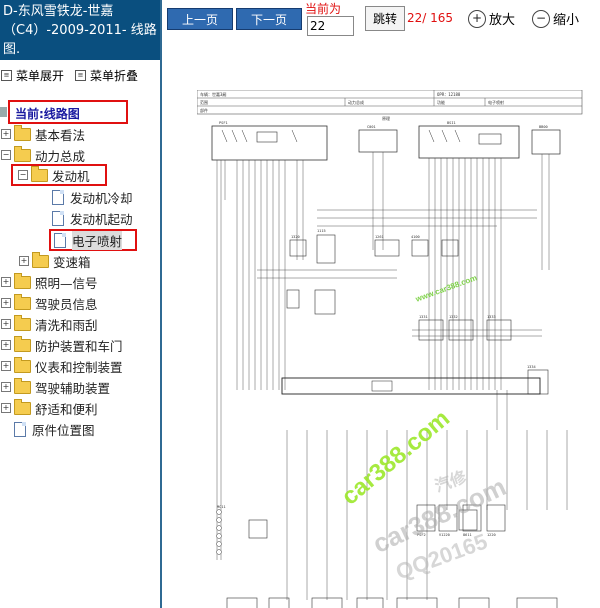 Image resolution: width=600 pixels, height=608 pixels. I want to click on tree-item-label: 基本看法, so click(60, 135).